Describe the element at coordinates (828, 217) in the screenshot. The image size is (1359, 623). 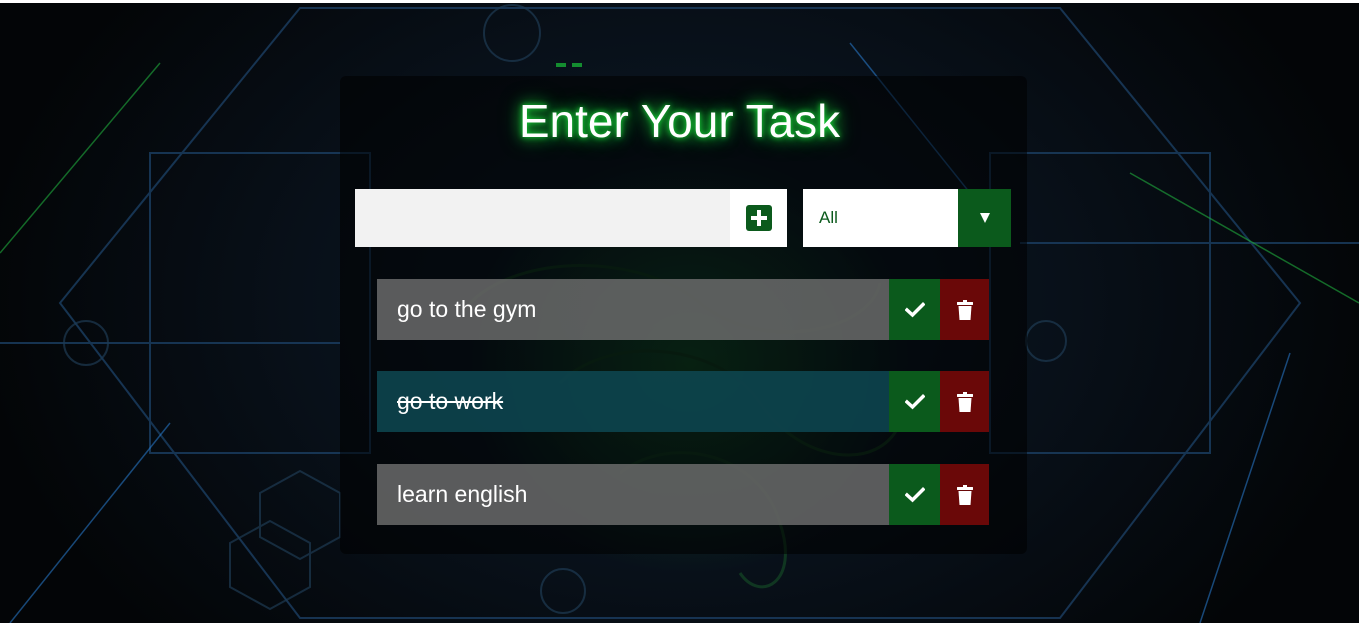
I see `filter-selected-value: All` at that location.